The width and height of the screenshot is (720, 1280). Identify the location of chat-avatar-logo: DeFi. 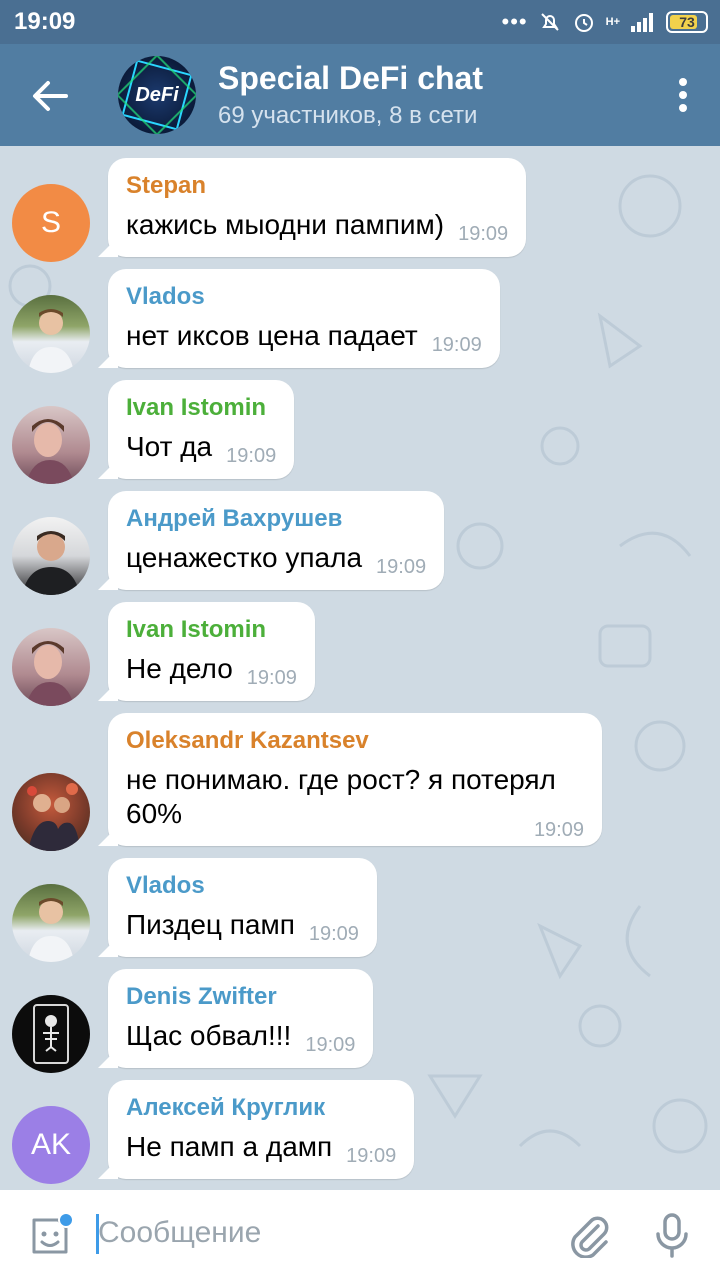
(157, 94).